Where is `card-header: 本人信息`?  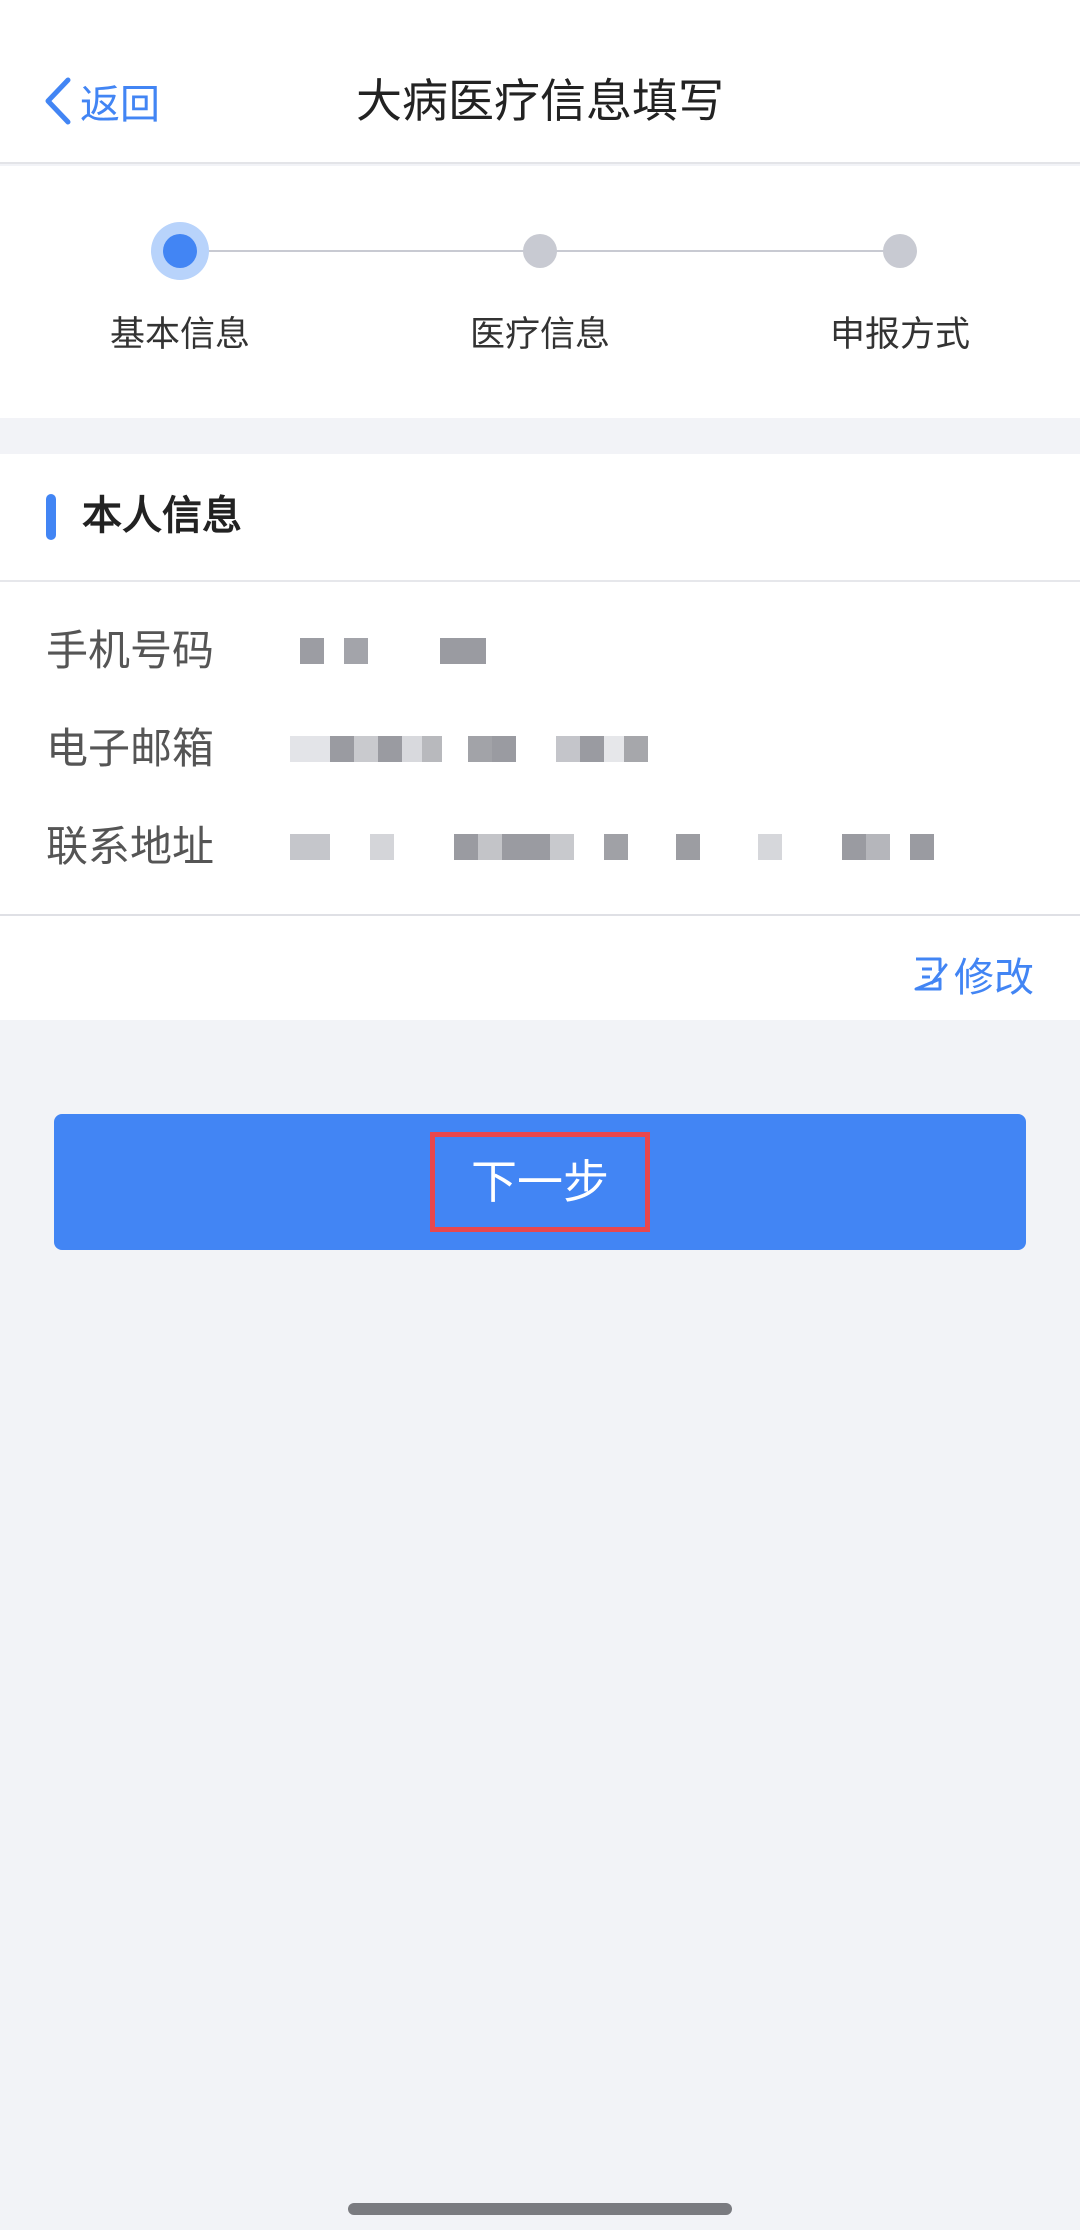 card-header: 本人信息 is located at coordinates (540, 518).